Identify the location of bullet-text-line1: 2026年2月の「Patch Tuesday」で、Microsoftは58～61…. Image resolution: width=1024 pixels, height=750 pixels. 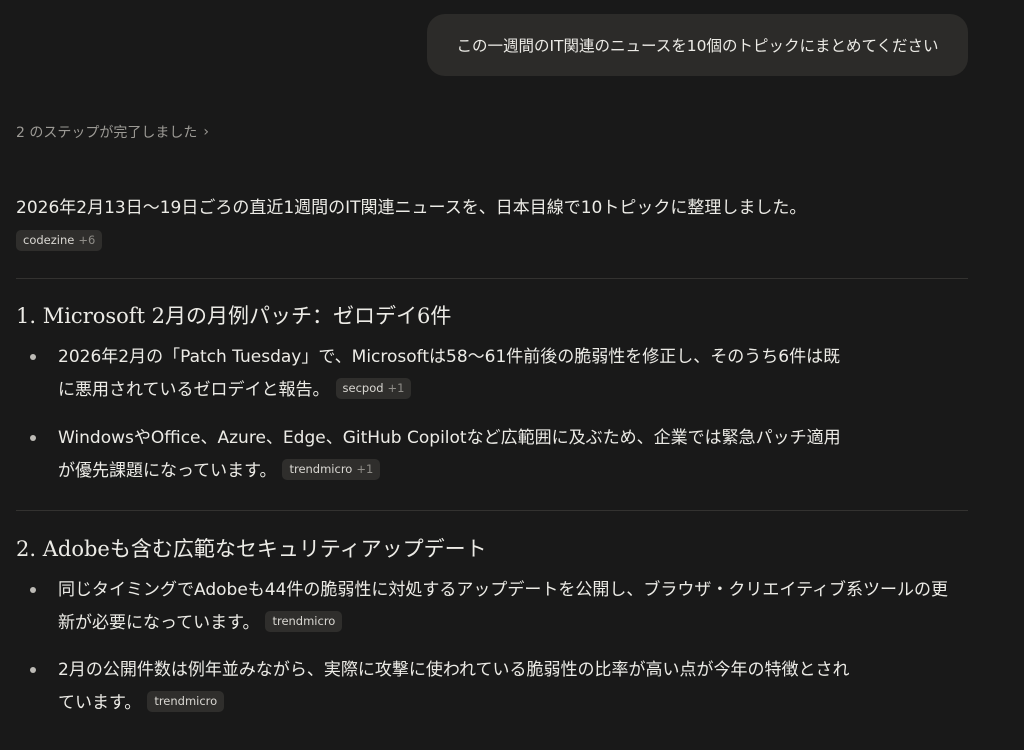
(449, 357).